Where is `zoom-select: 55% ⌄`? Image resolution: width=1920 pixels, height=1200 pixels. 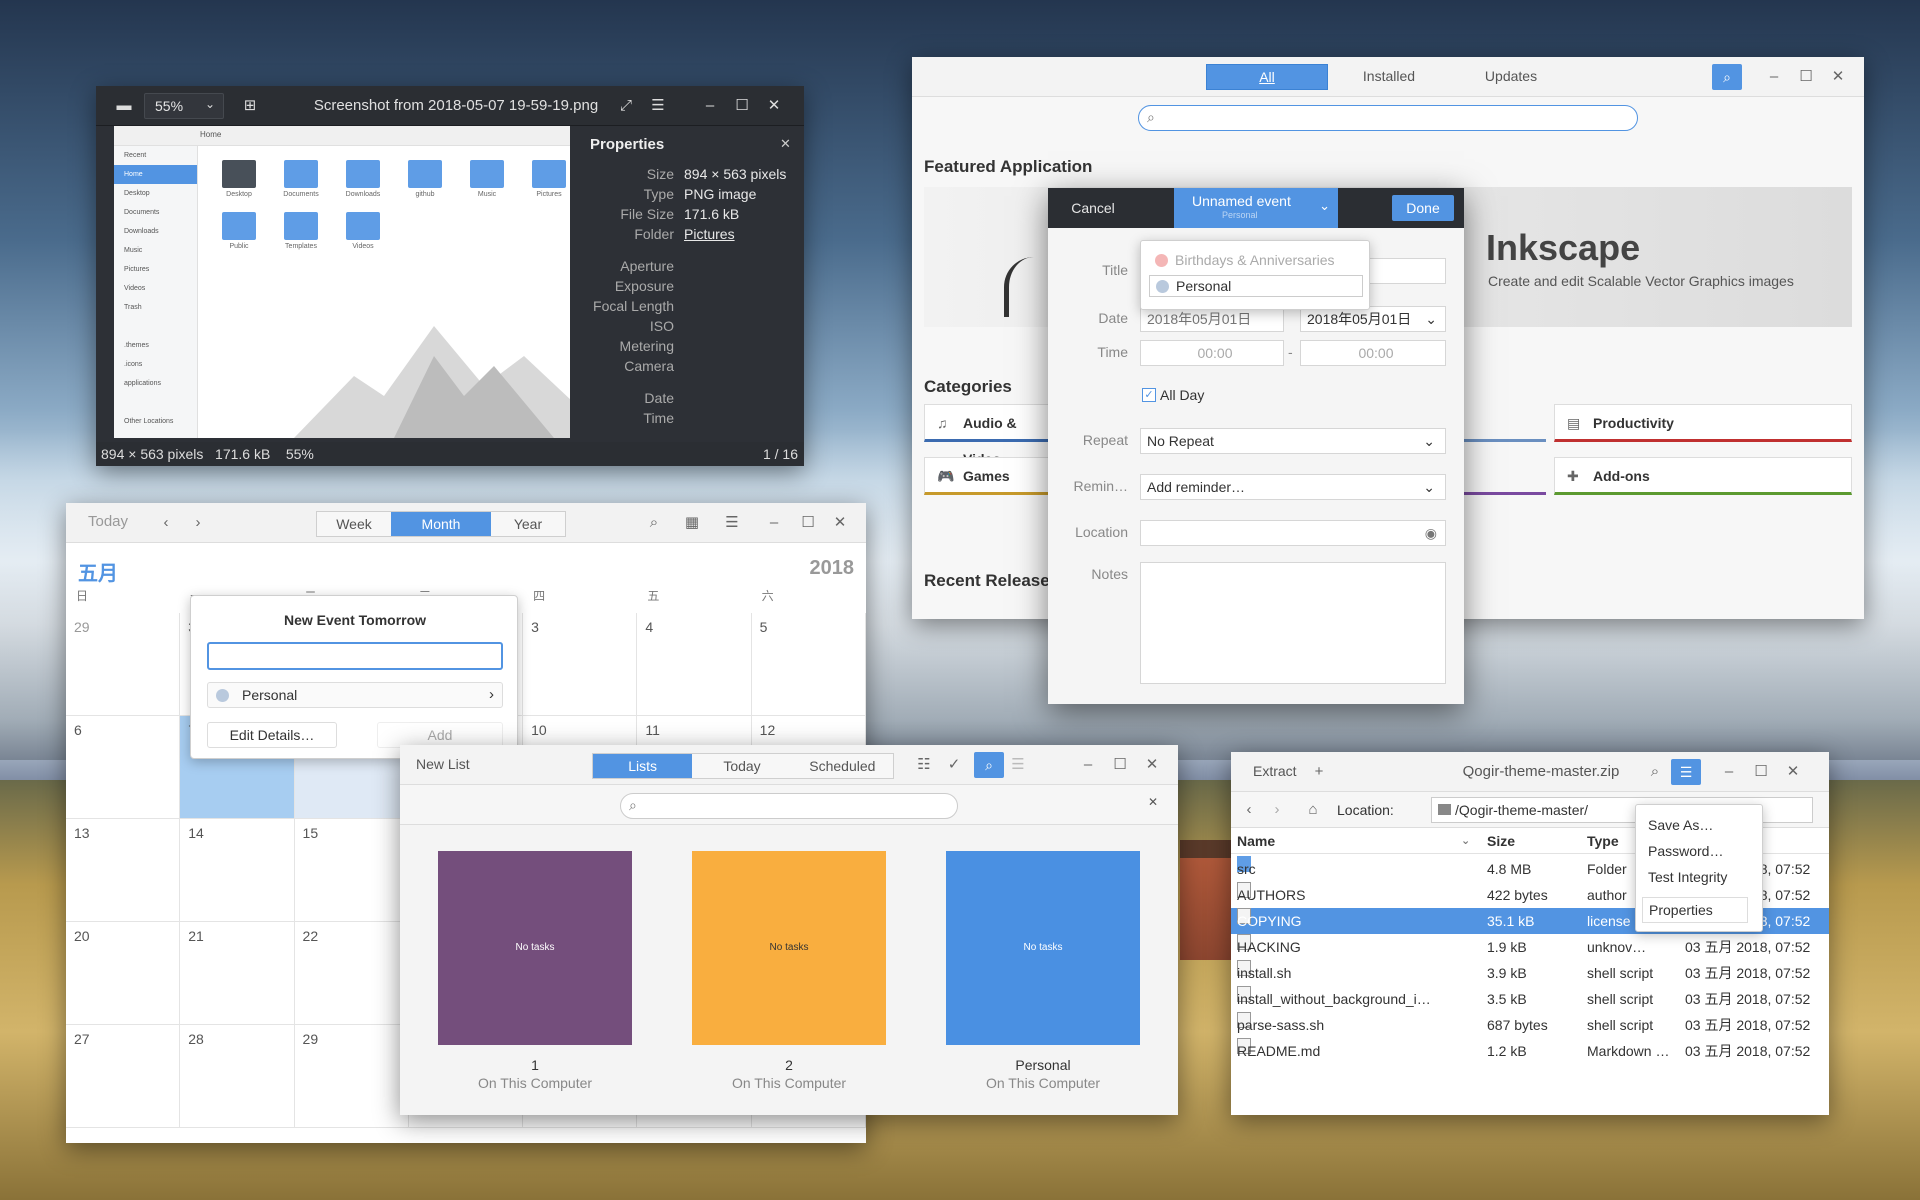 zoom-select: 55% ⌄ is located at coordinates (184, 106).